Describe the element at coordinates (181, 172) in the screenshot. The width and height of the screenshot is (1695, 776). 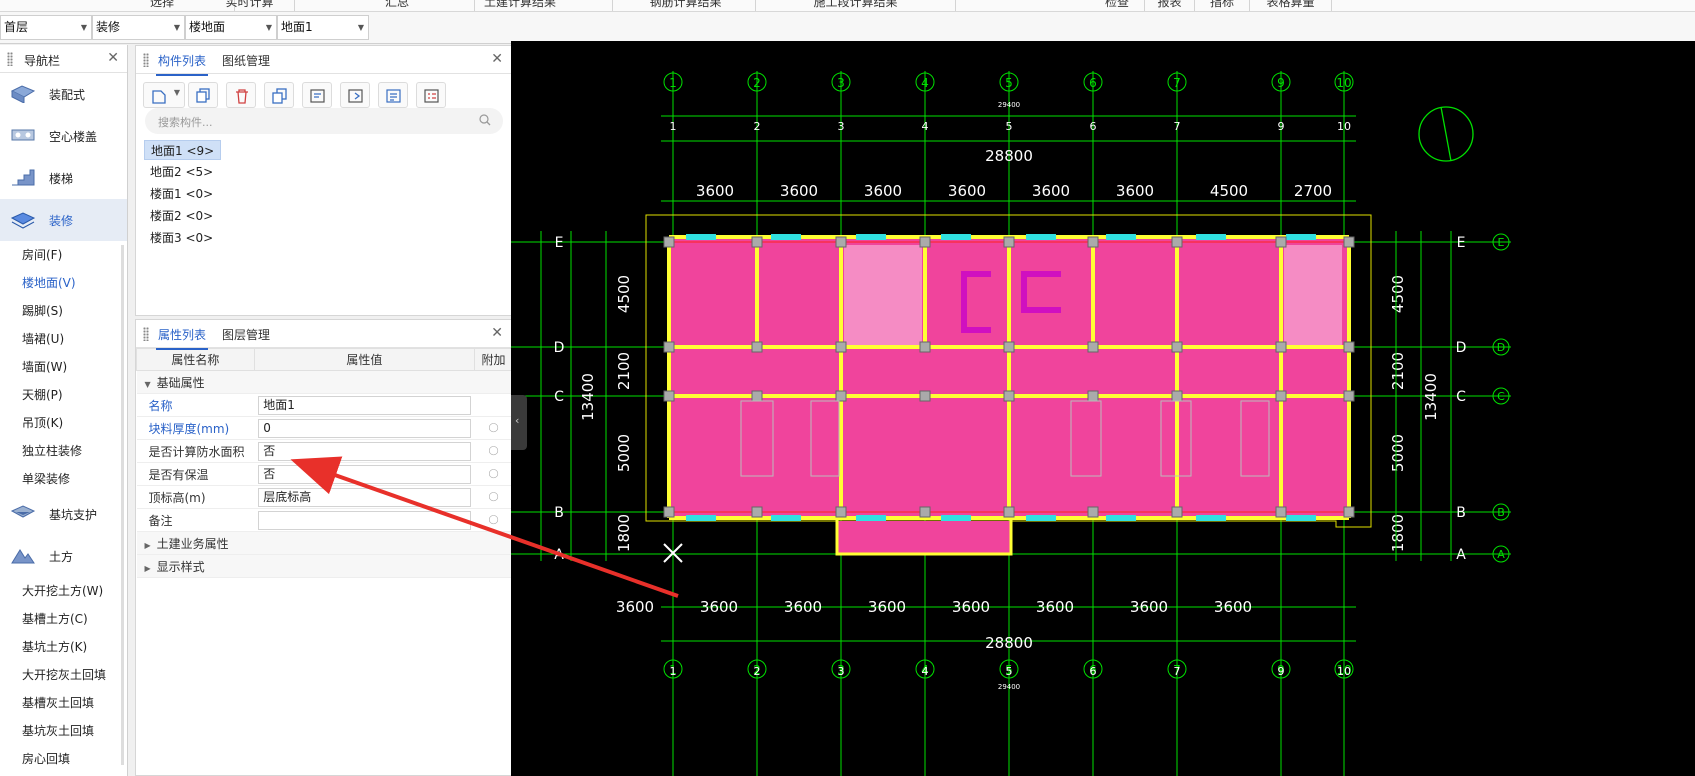
I see `component-list-item: 地面2 <5>` at that location.